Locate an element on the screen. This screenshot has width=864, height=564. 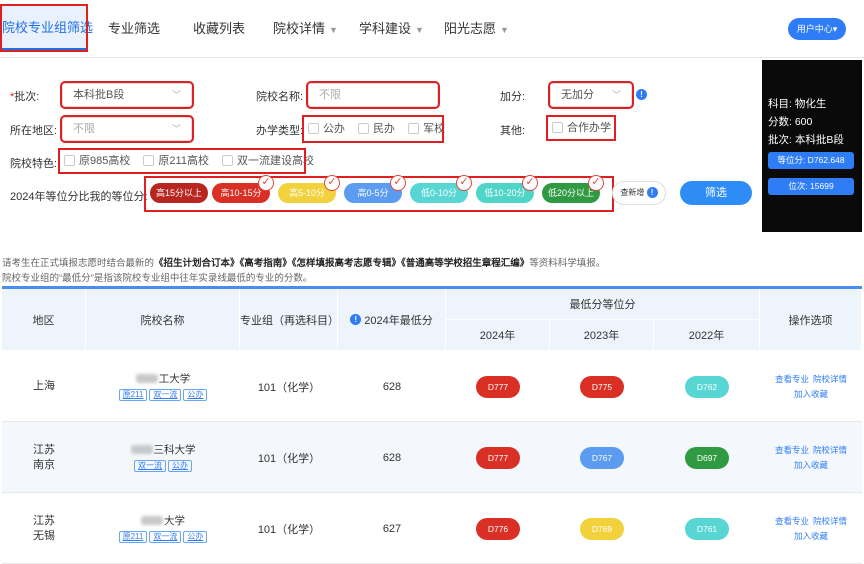
nav-tab-discipline: 学科建设 ▼ is located at coordinates (391, 29).